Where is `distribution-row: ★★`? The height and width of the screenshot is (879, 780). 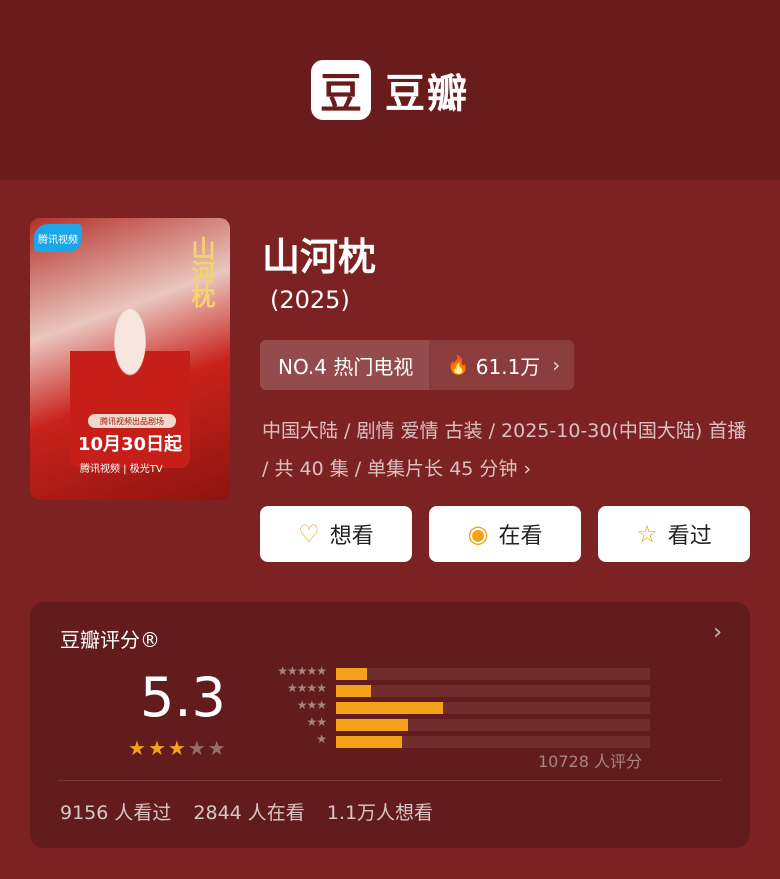 distribution-row: ★★ is located at coordinates (456, 723).